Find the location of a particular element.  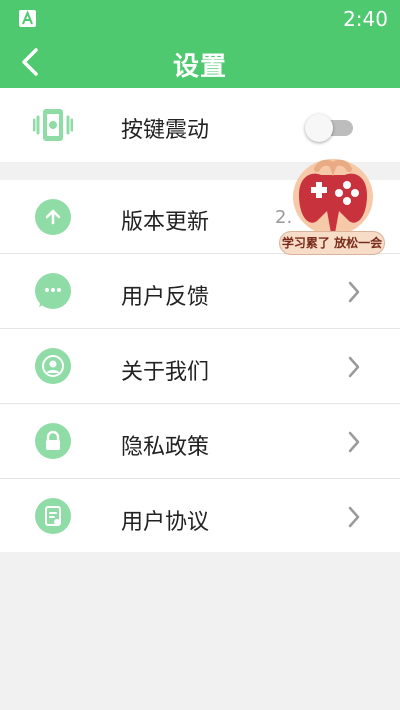

floating-game-badge: 学习累了 放松一会 is located at coordinates (334, 206).